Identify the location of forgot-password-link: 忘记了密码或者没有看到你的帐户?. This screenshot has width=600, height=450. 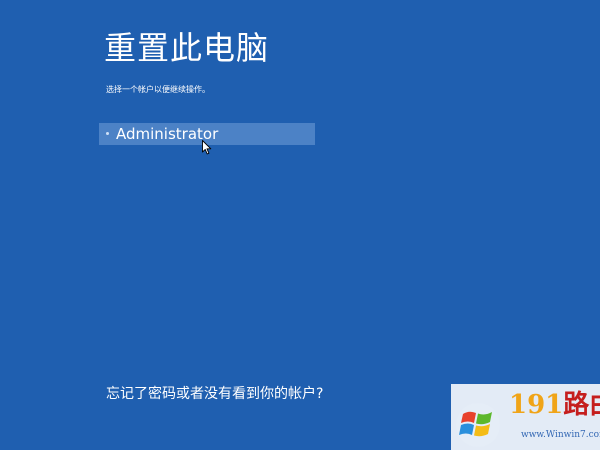
(214, 394).